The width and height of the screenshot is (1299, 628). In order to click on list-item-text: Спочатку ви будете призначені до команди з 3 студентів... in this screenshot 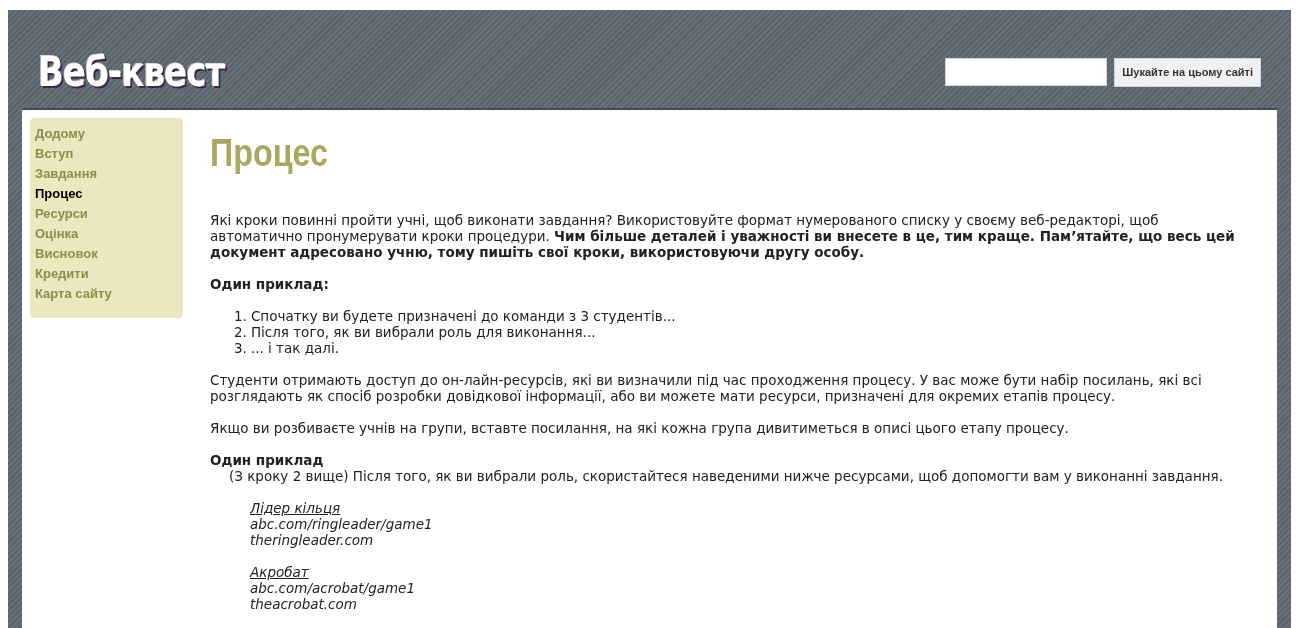, I will do `click(463, 316)`.